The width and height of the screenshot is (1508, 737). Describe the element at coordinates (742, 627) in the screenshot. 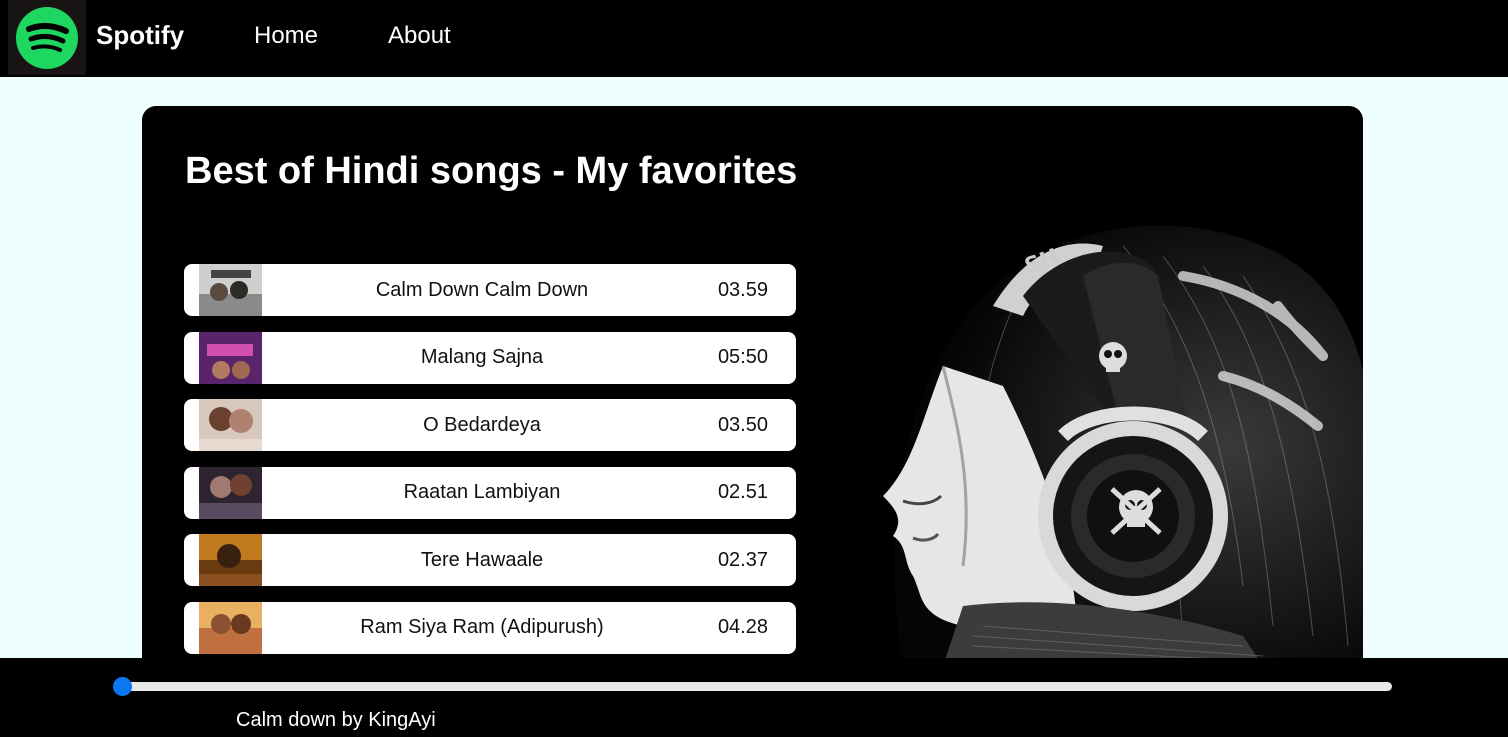

I see `song-duration: 04.28` at that location.